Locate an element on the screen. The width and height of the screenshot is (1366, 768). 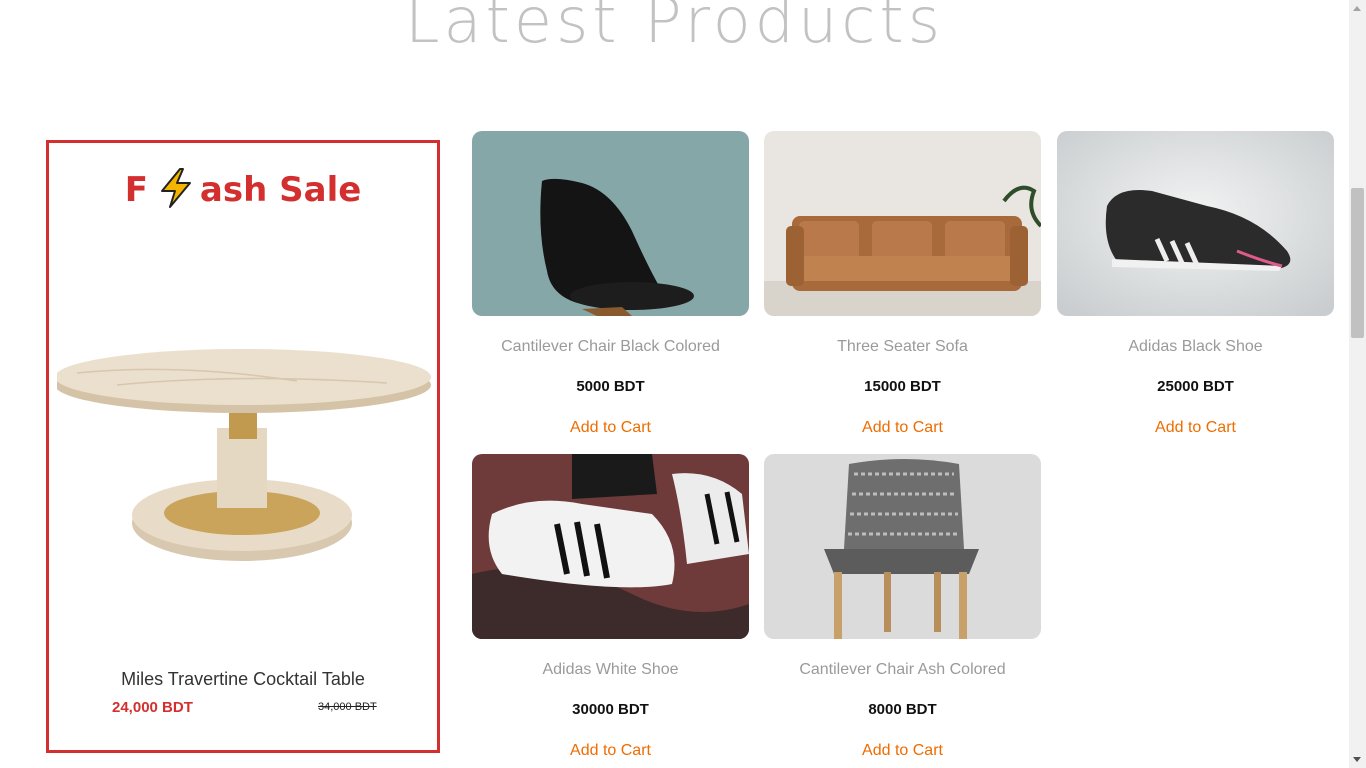
product-price: 15000 BDT is located at coordinates (902, 386).